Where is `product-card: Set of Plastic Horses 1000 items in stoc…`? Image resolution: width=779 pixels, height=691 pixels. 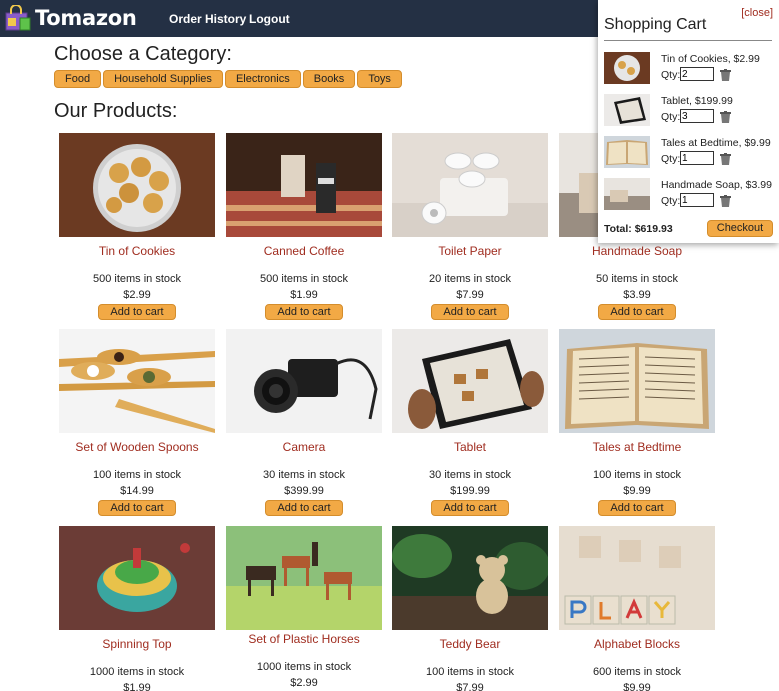 product-card: Set of Plastic Horses 1000 items in stoc… is located at coordinates (304, 607).